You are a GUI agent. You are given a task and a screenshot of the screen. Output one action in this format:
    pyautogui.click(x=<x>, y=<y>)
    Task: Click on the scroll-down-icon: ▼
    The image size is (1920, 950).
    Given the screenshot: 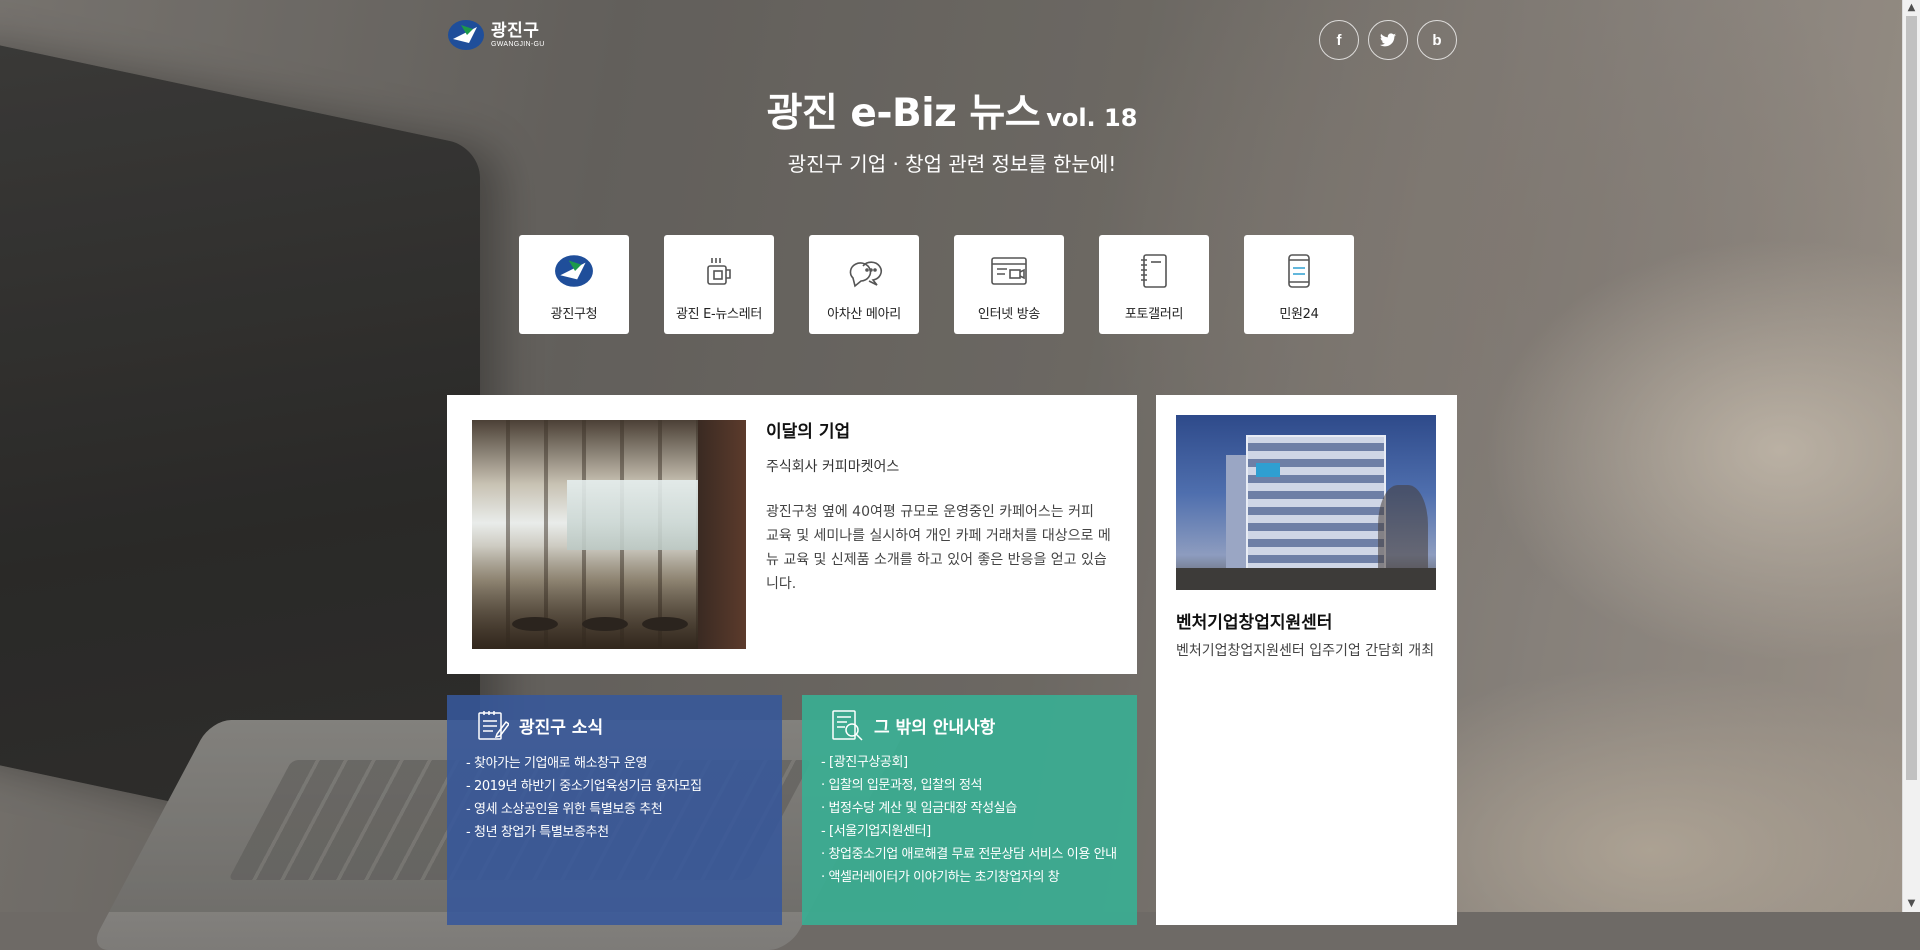 What is the action you would take?
    pyautogui.click(x=1911, y=904)
    